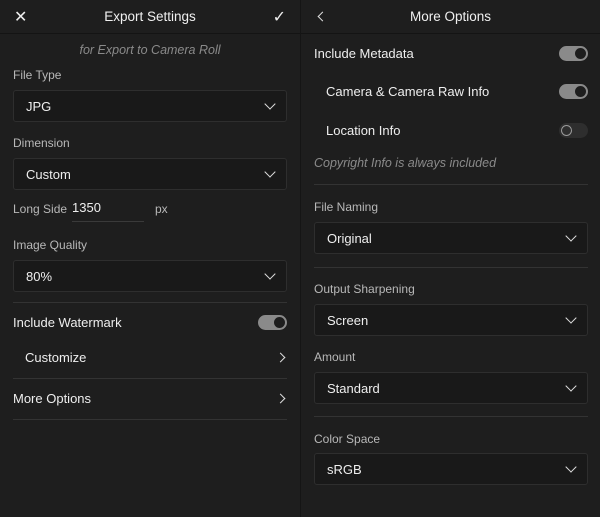 The height and width of the screenshot is (517, 600). What do you see at coordinates (108, 211) in the screenshot?
I see `long-side-input: 1350` at bounding box center [108, 211].